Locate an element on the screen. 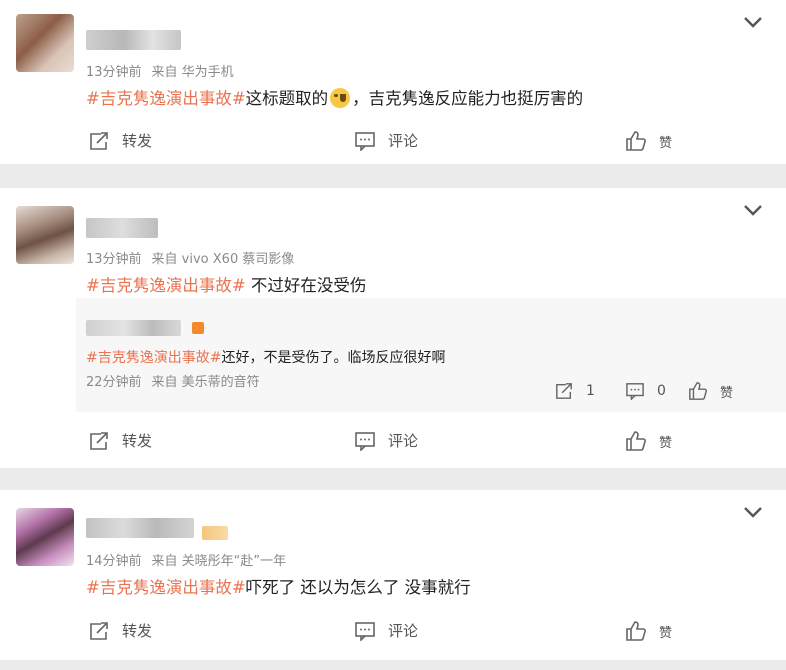 This screenshot has height=670, width=786. comment-source: 来自 vivo X60 蔡司影像 is located at coordinates (223, 259).